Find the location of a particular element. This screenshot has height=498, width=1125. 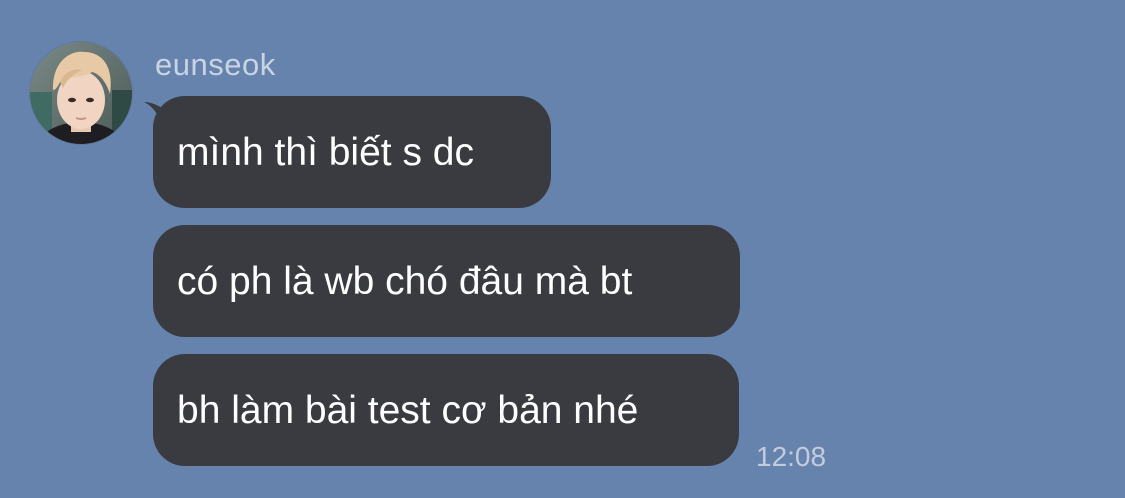

user-photo-icon is located at coordinates (81, 93).